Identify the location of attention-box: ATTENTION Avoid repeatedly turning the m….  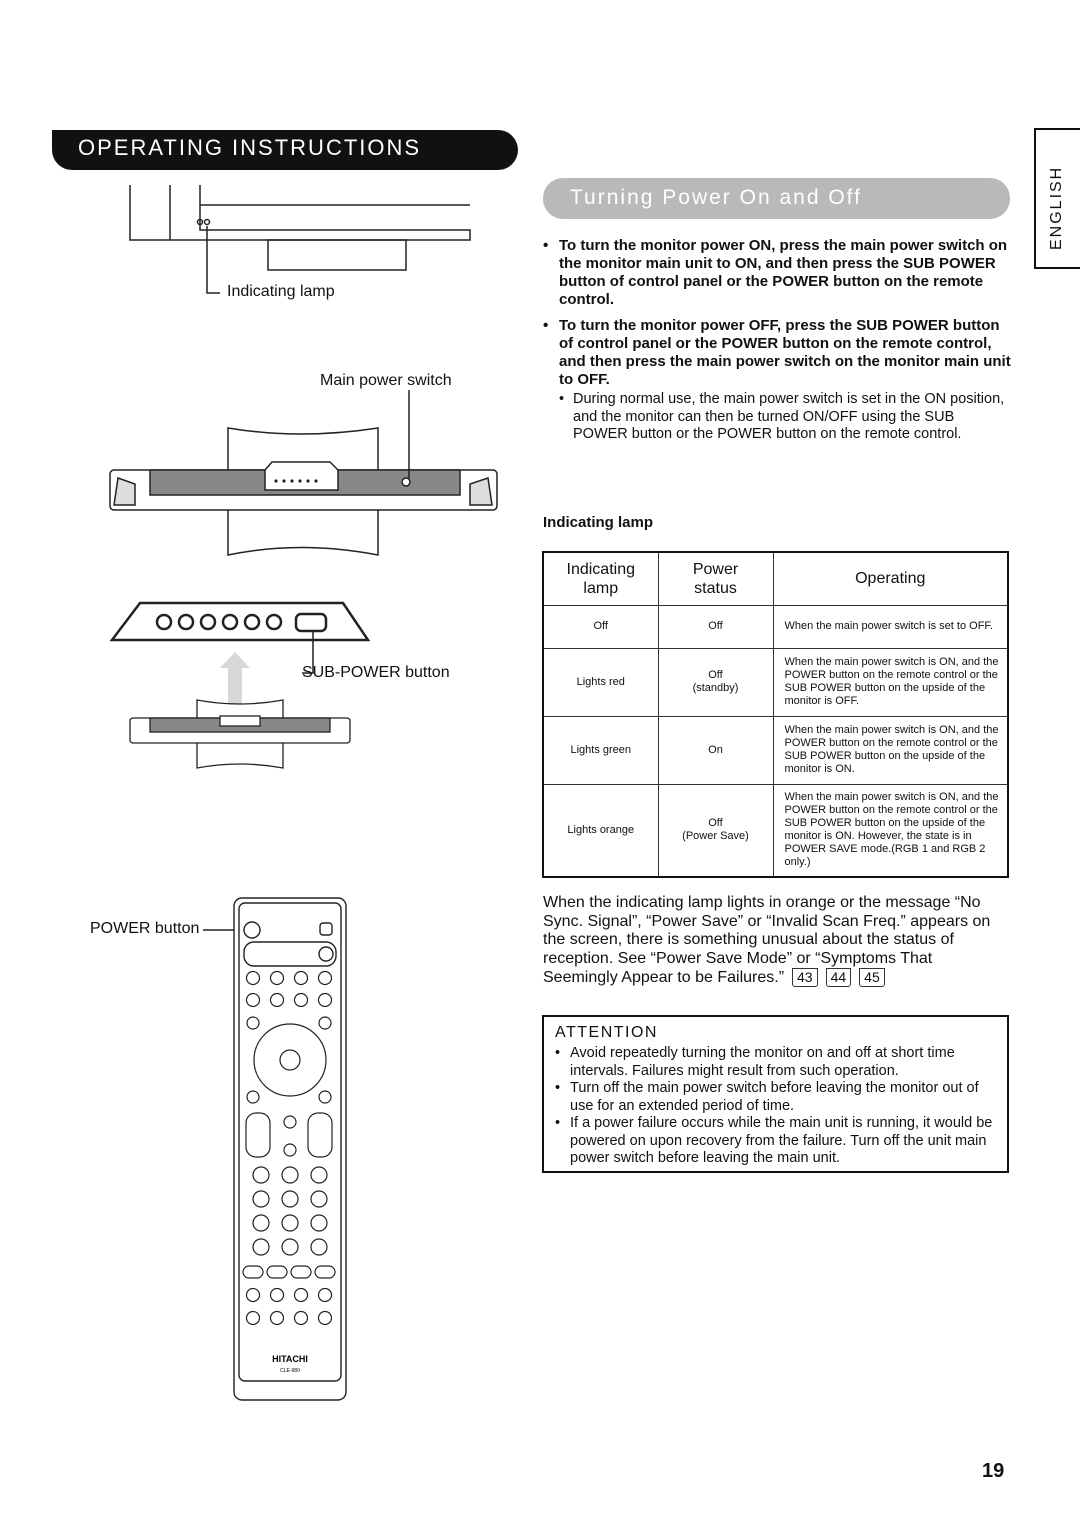
(775, 1094).